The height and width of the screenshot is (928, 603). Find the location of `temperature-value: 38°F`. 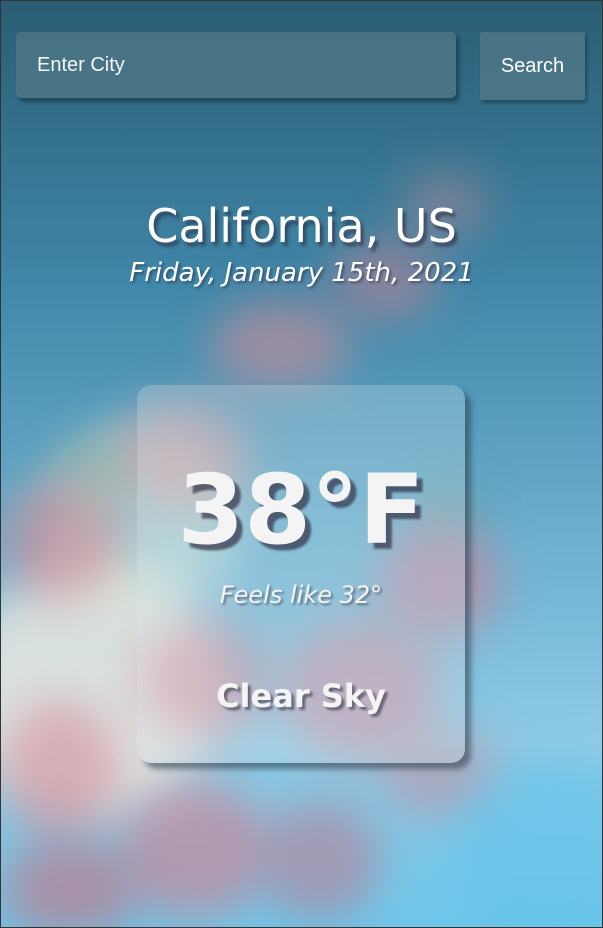

temperature-value: 38°F is located at coordinates (301, 510).